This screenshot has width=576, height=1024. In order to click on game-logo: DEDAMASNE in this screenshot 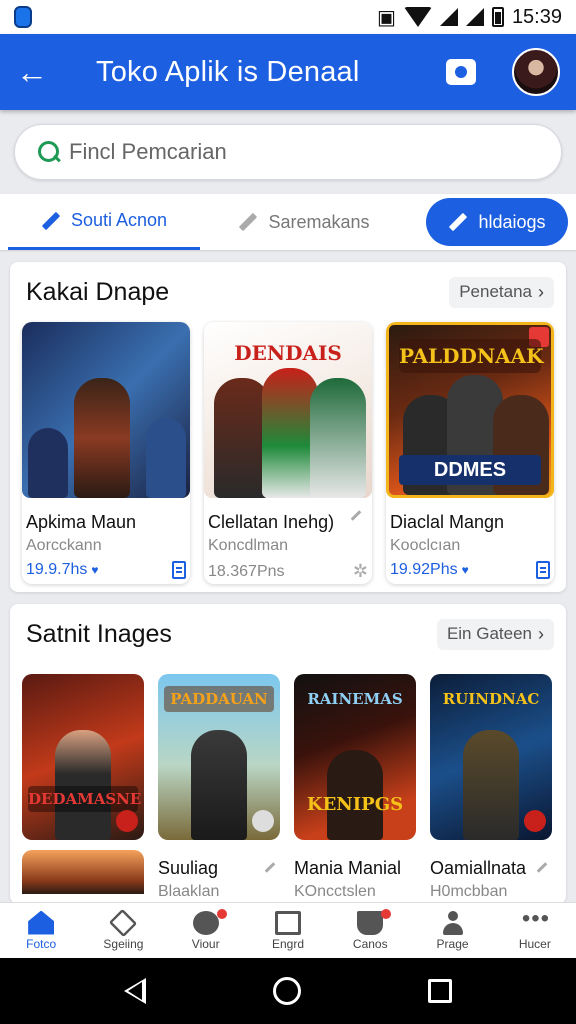, I will do `click(84, 799)`.